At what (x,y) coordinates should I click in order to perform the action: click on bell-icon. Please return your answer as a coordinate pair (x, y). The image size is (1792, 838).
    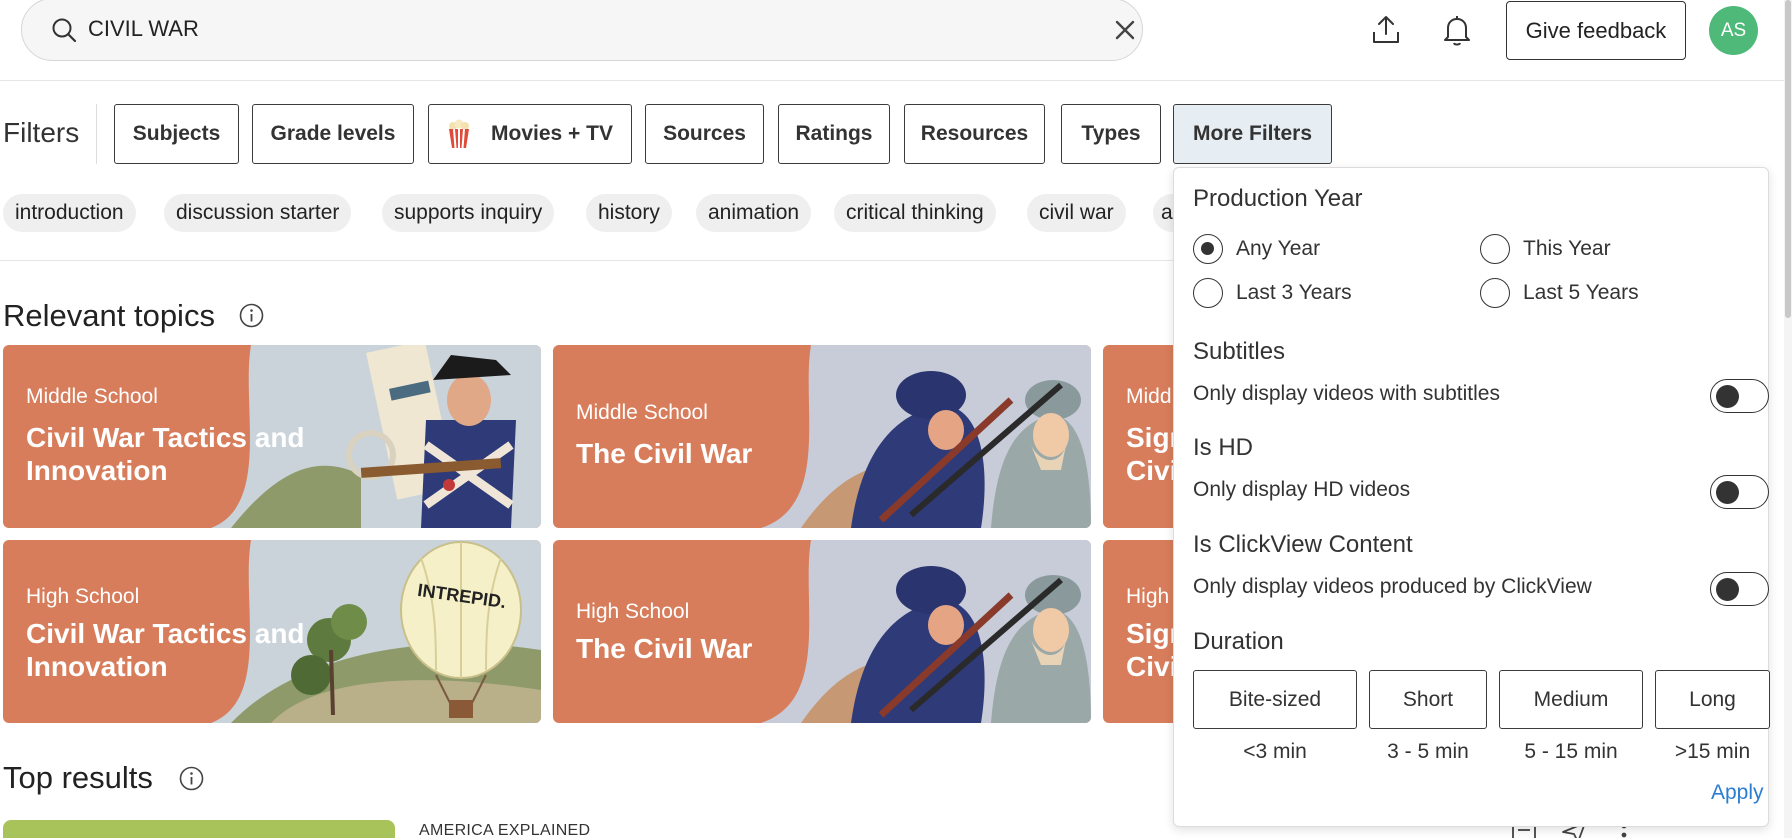
    Looking at the image, I should click on (1457, 31).